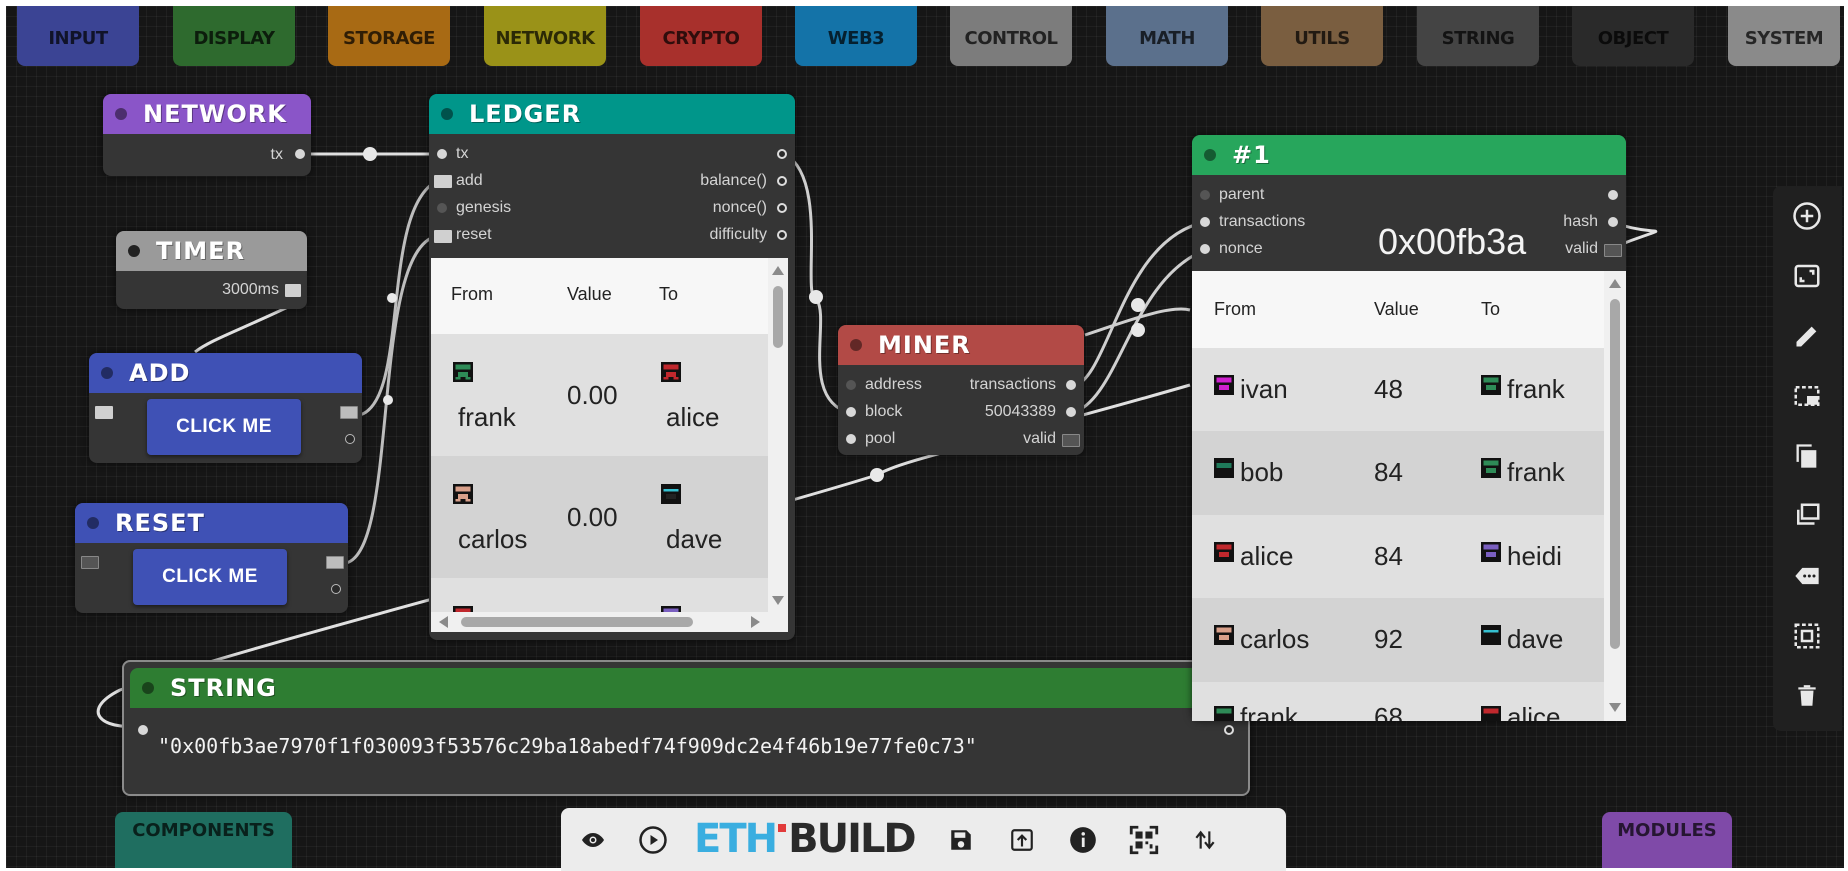  Describe the element at coordinates (1807, 696) in the screenshot. I see `delete-button` at that location.